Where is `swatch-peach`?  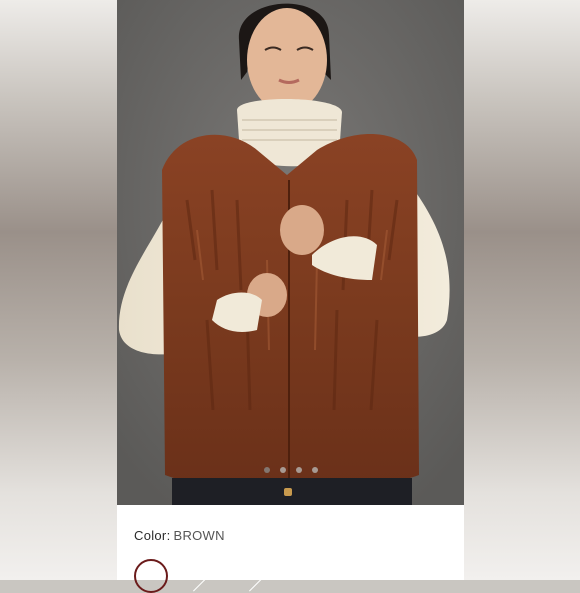 swatch-peach is located at coordinates (263, 576).